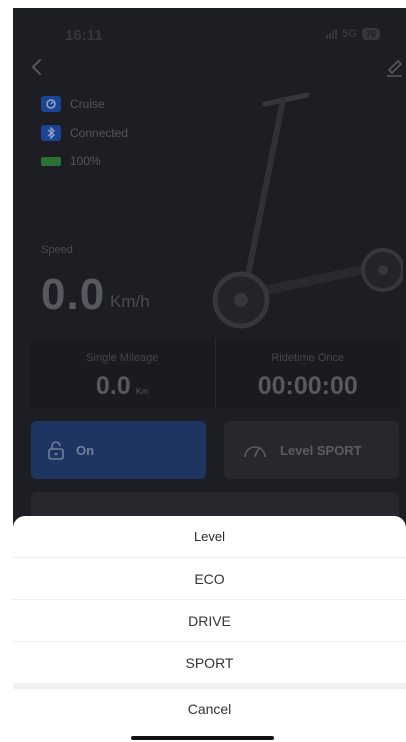 This screenshot has width=406, height=742. I want to click on sheet-title: Level, so click(209, 537).